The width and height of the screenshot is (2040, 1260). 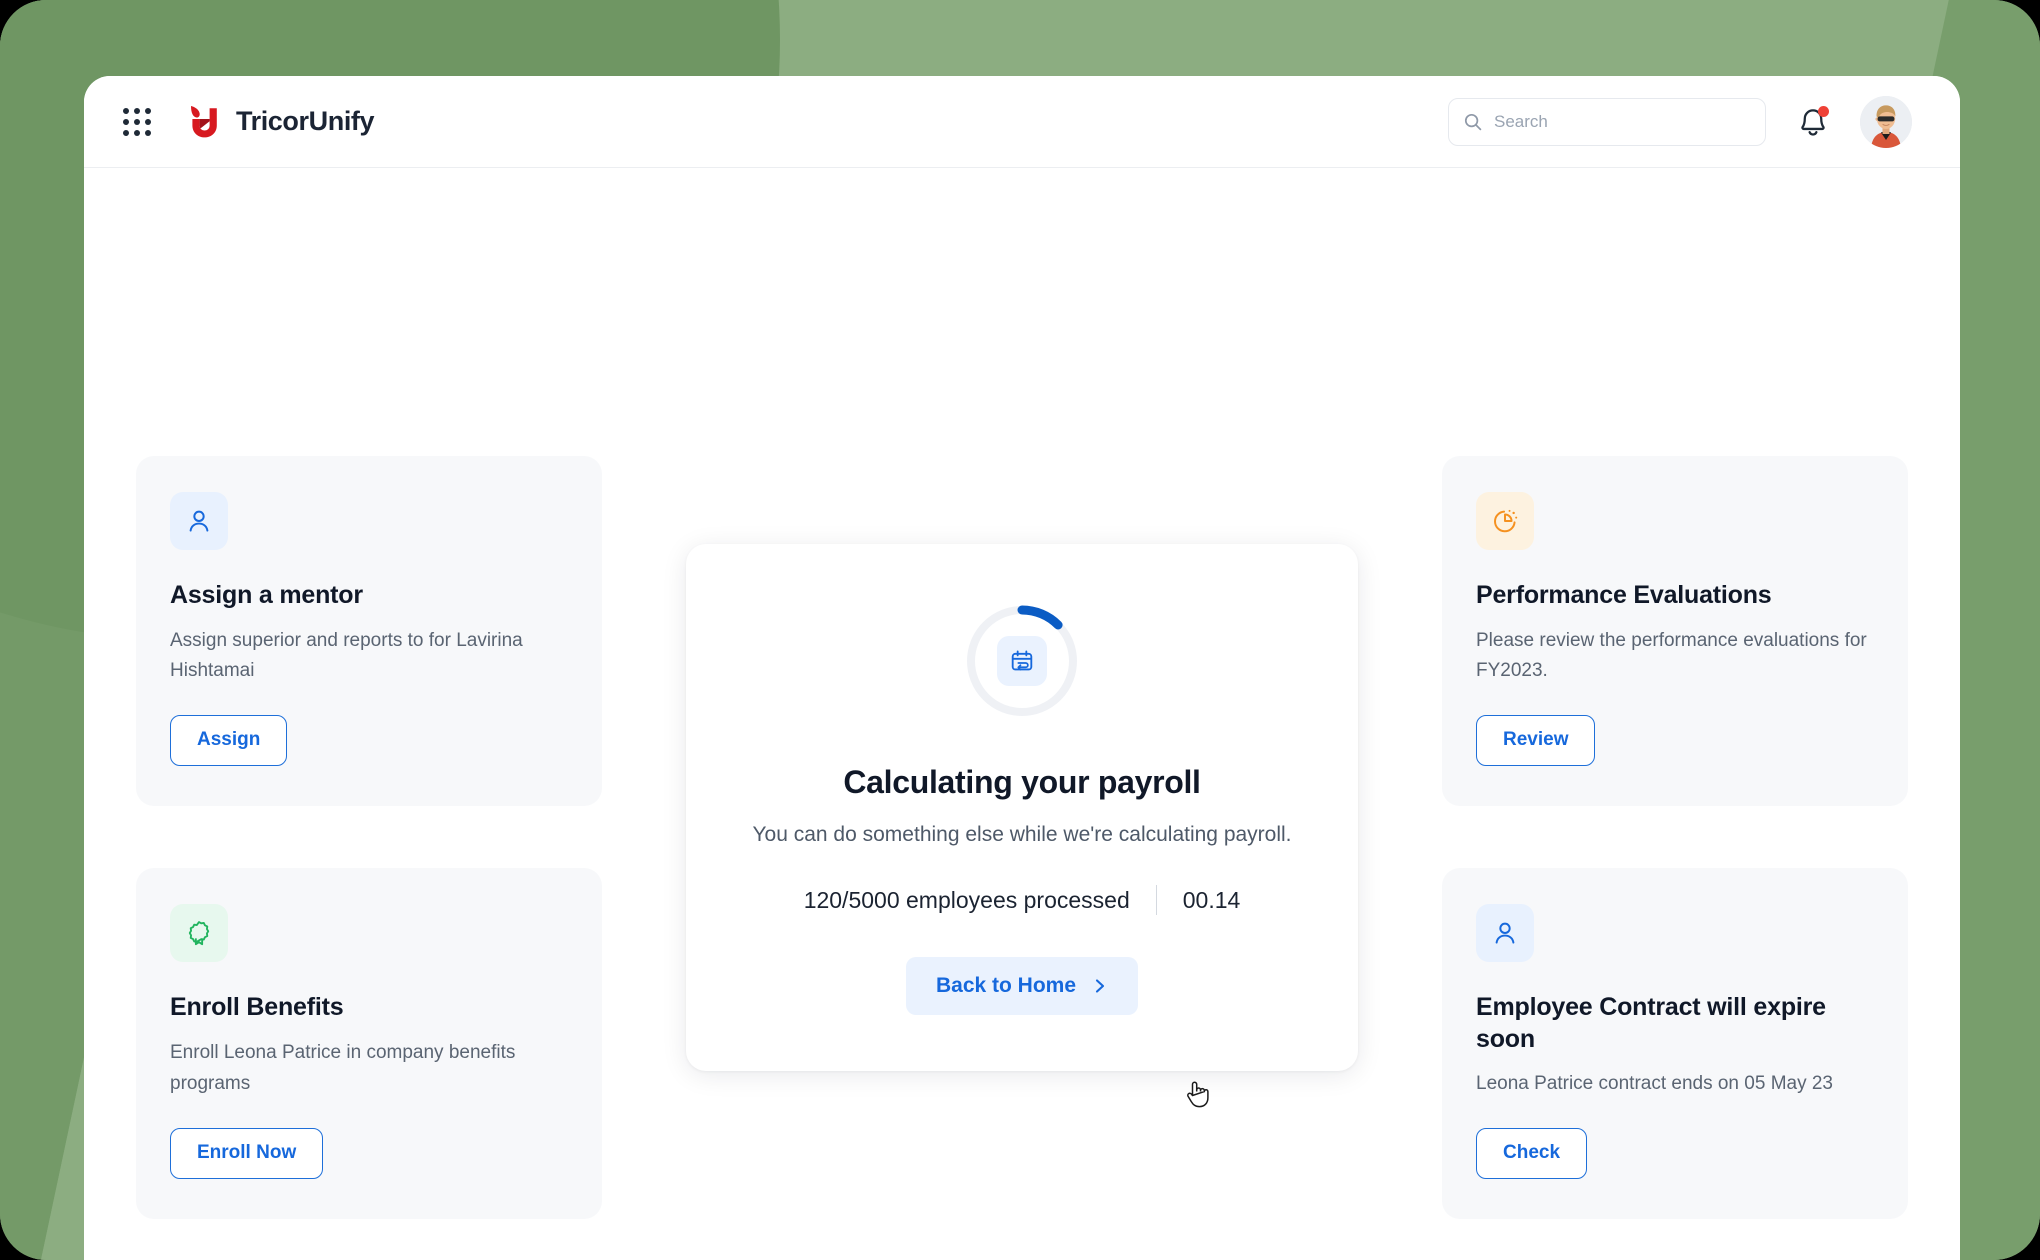 What do you see at coordinates (1473, 121) in the screenshot?
I see `search-icon` at bounding box center [1473, 121].